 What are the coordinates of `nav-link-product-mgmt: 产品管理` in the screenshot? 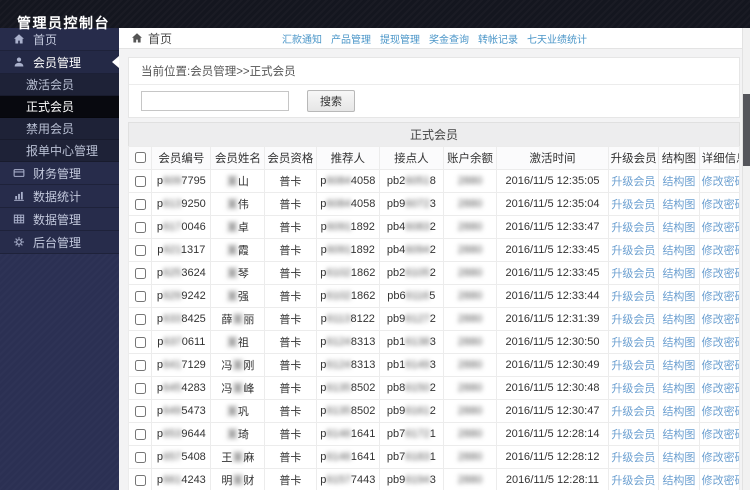 It's located at (351, 38).